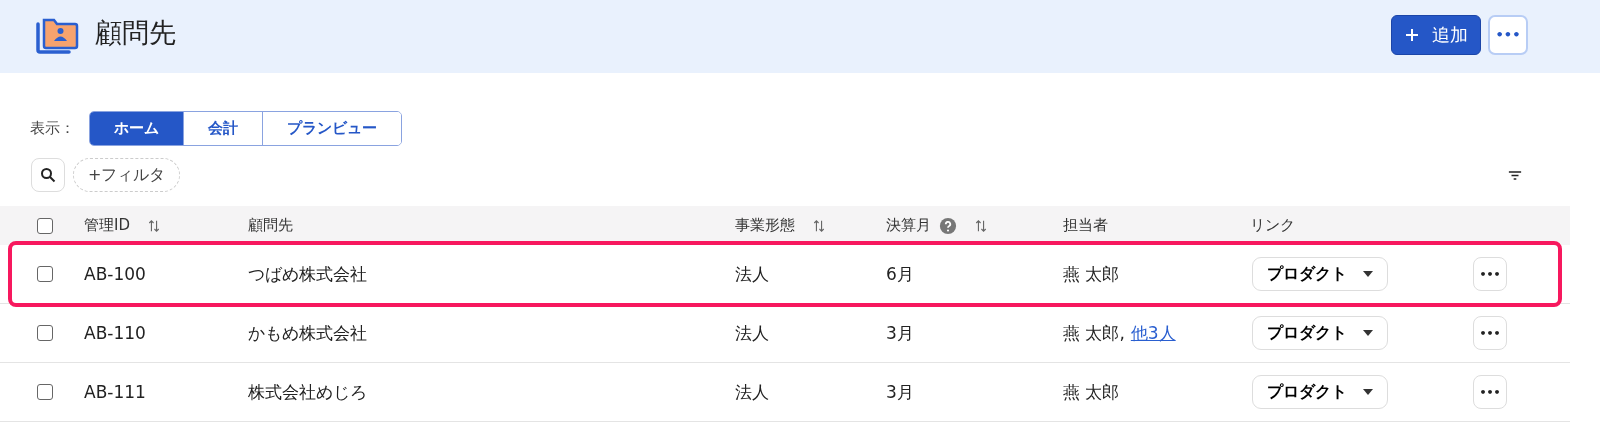  I want to click on column-header: 担当者, so click(1085, 225).